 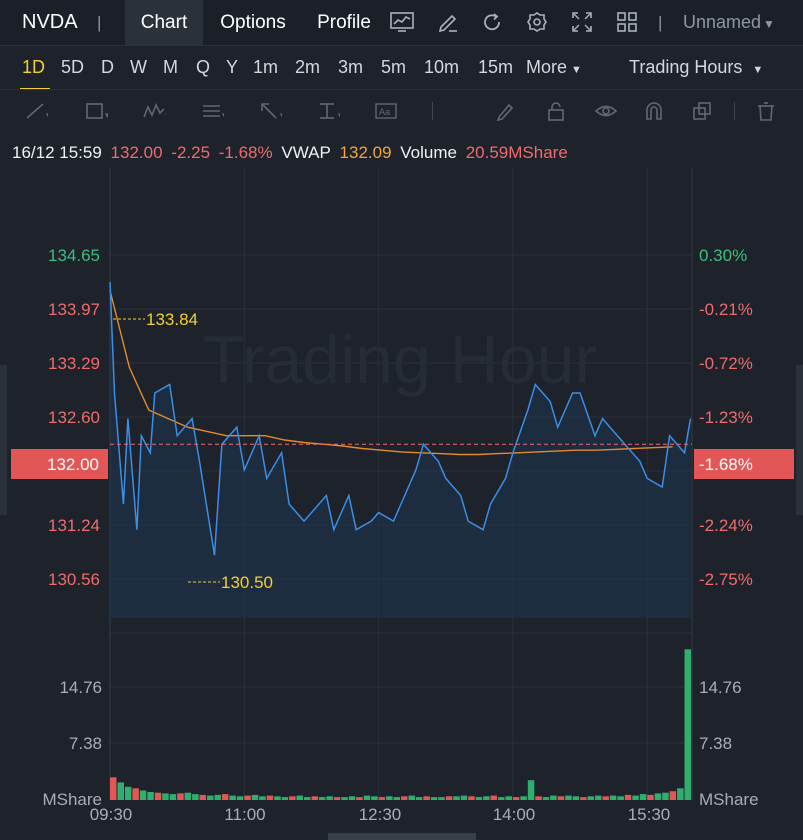 I want to click on eye-icon, so click(x=606, y=111).